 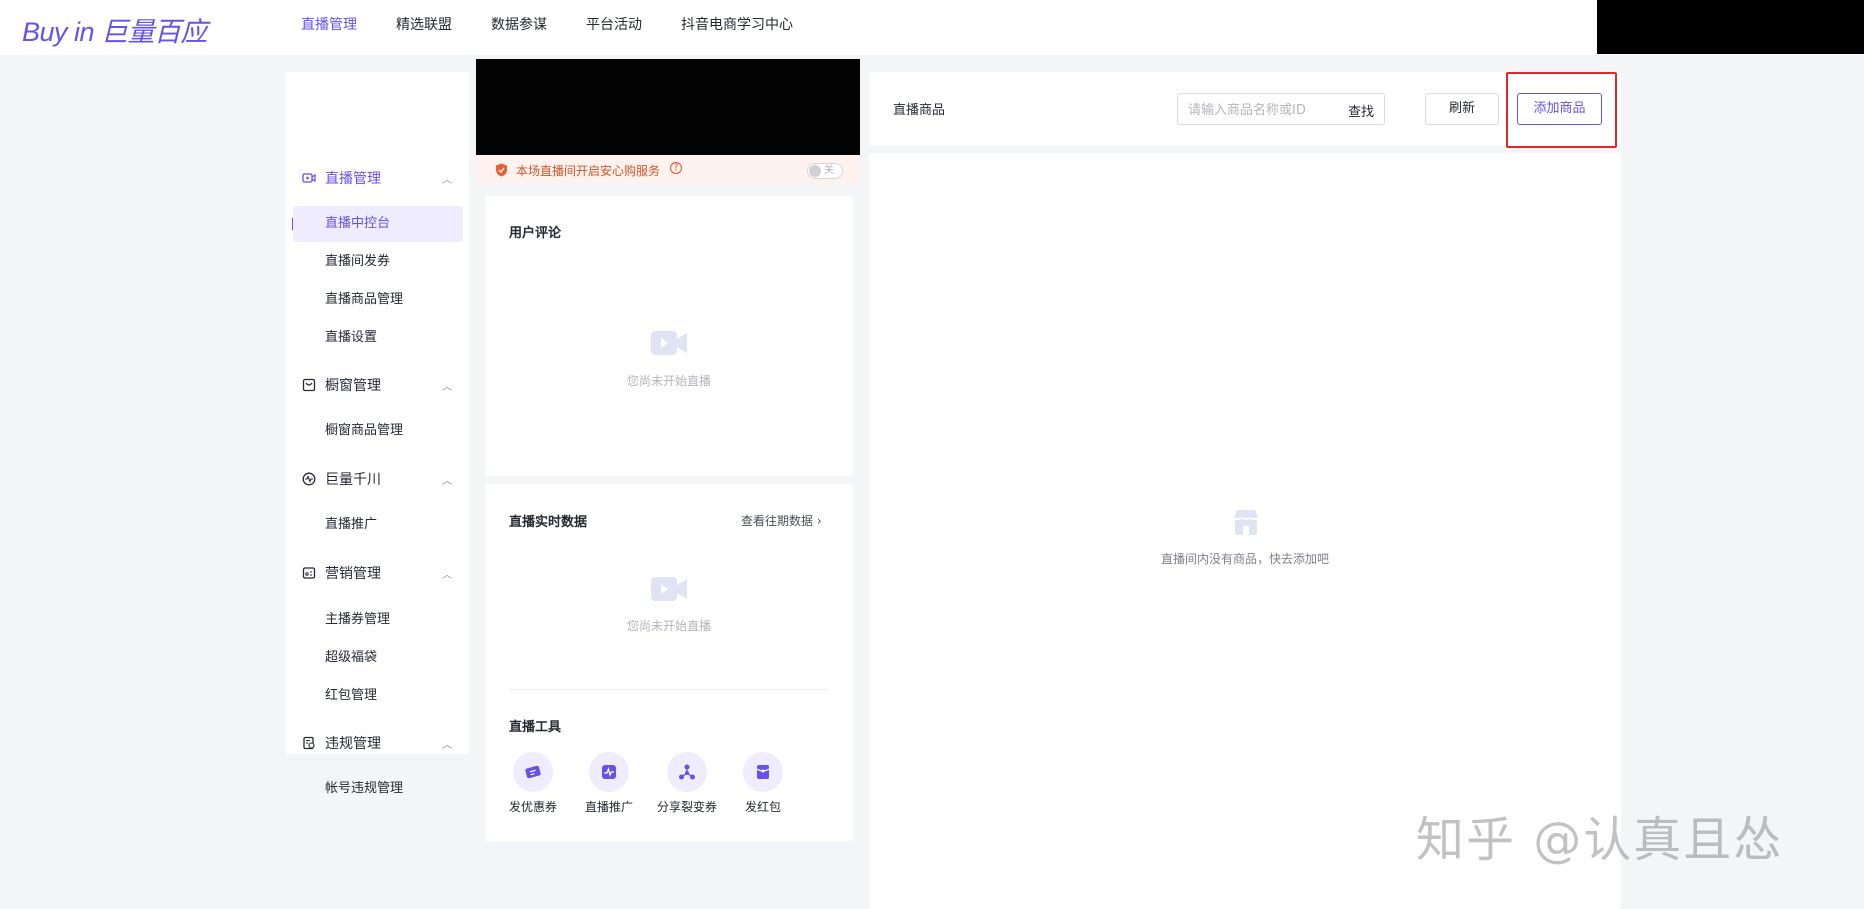 I want to click on sidebar-group-qianchuan: 巨量千川 ︿, so click(x=377, y=479).